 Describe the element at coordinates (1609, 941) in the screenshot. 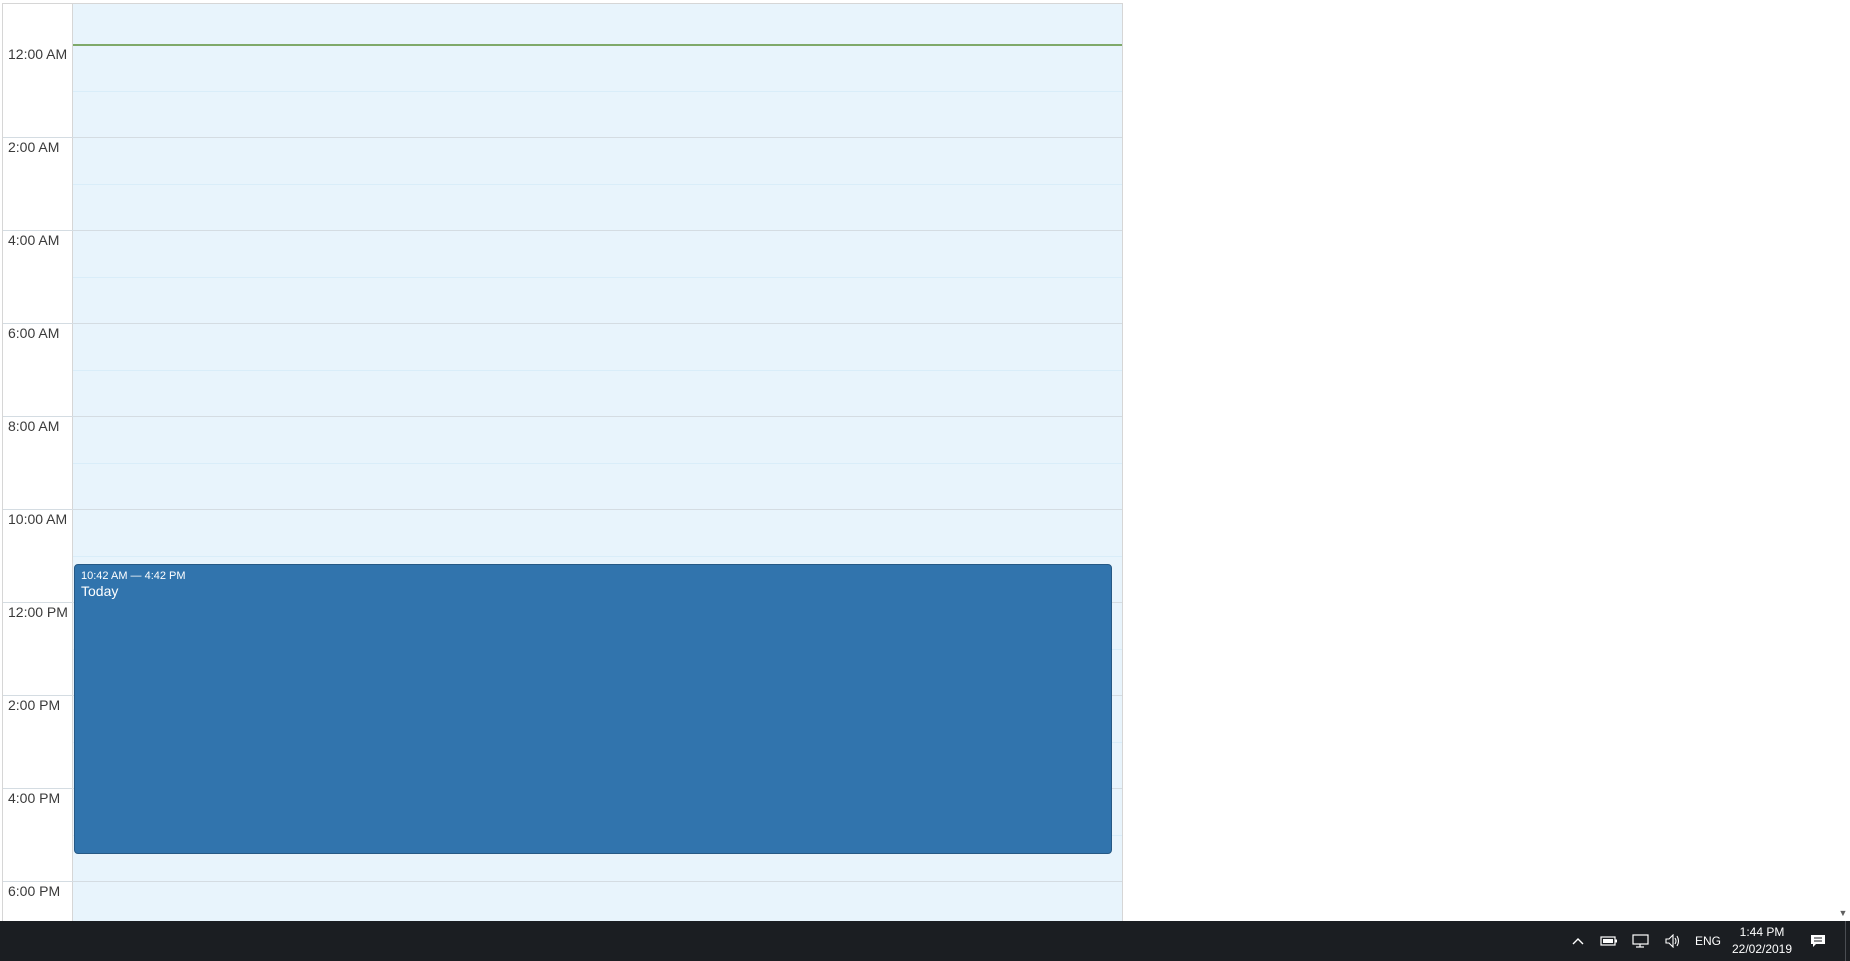

I see `battery-icon` at that location.